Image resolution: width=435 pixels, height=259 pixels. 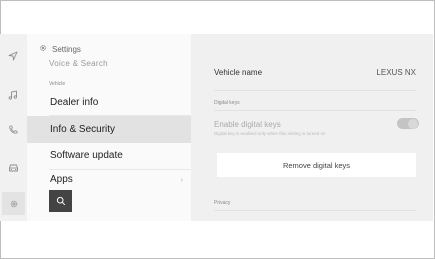 What do you see at coordinates (238, 72) in the screenshot?
I see `vehicle-name-label: Vehicle name` at bounding box center [238, 72].